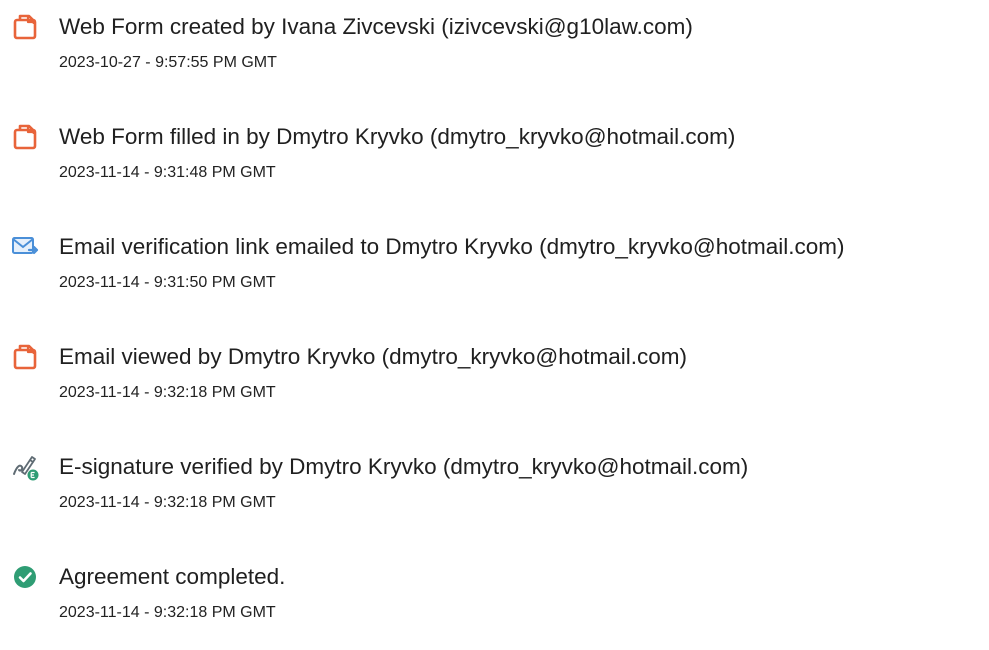 This screenshot has height=650, width=989. Describe the element at coordinates (168, 62) in the screenshot. I see `event-timestamp: 2023-10-27 - 9:57:55 PM GMT` at that location.